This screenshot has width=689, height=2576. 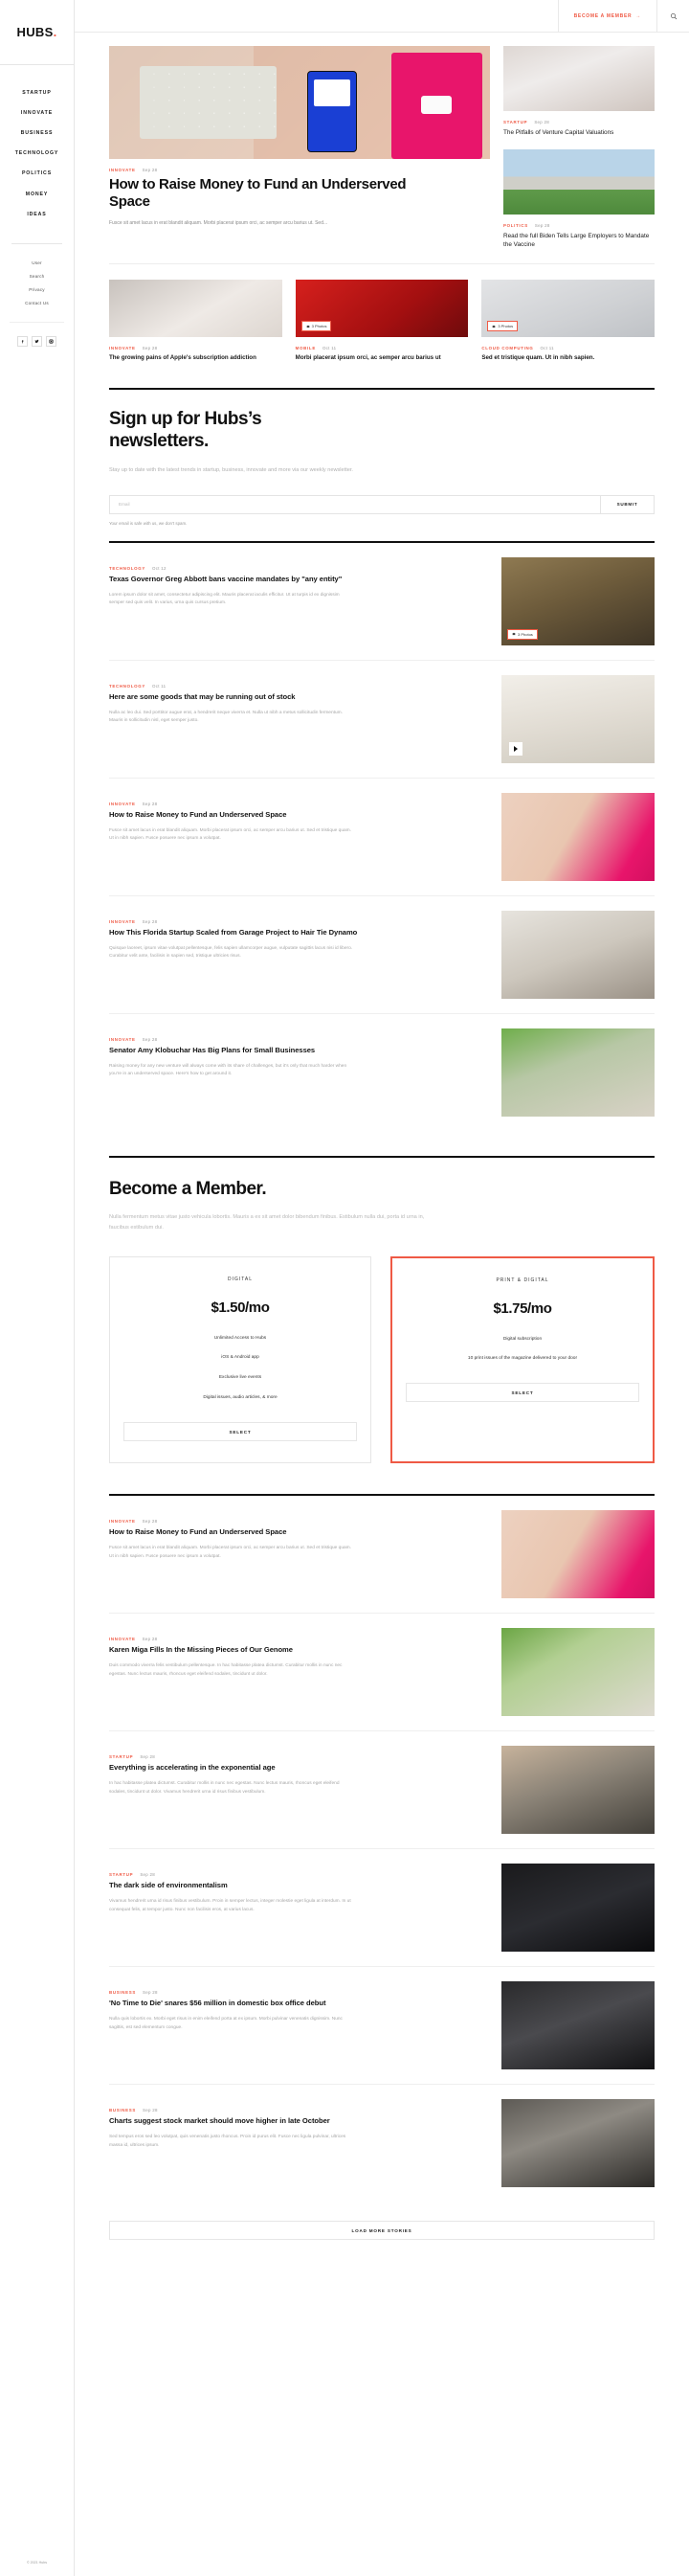 I want to click on search-button, so click(x=672, y=16).